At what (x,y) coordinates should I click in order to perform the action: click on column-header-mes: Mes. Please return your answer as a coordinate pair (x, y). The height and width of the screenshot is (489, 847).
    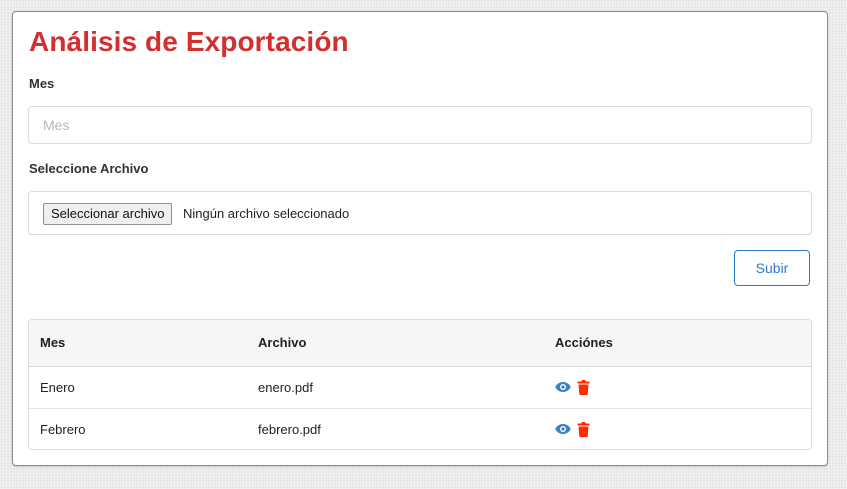
    Looking at the image, I should click on (143, 343).